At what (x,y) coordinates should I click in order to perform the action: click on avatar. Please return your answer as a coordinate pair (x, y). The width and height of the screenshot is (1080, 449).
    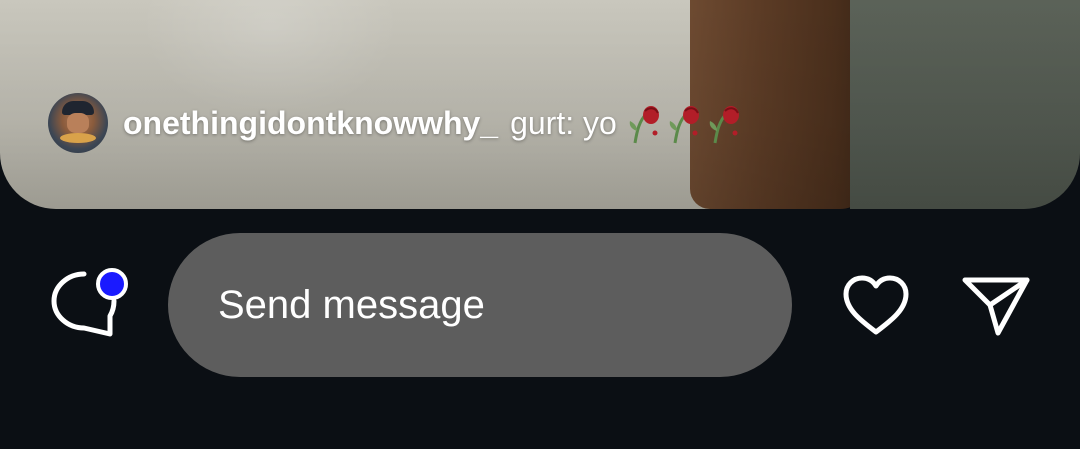
    Looking at the image, I should click on (78, 123).